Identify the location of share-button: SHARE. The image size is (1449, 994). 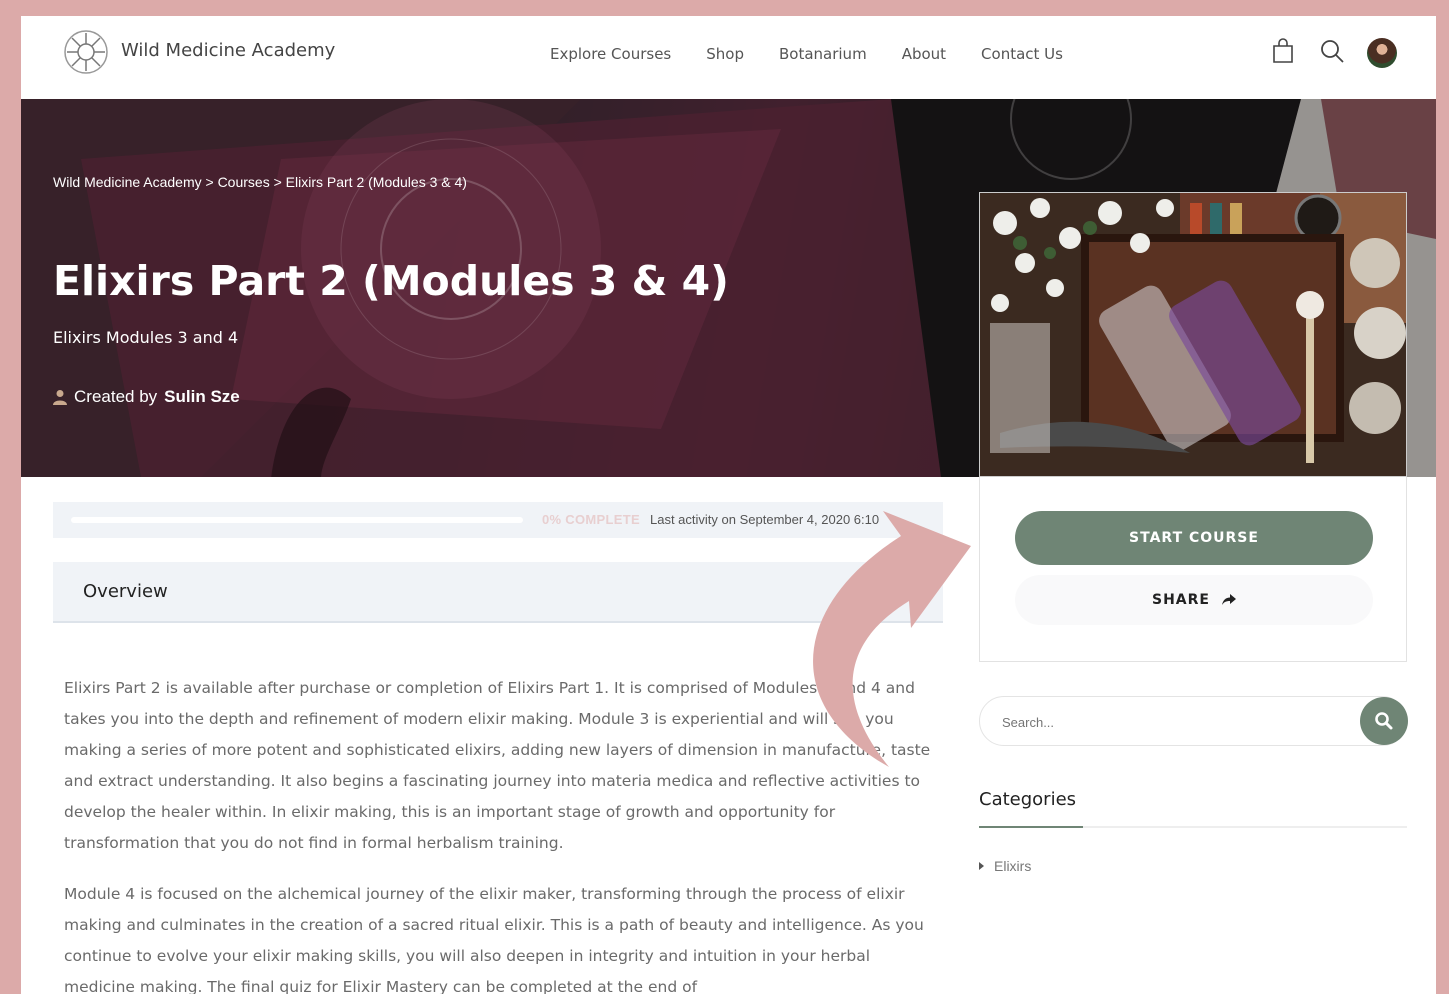
(1194, 600).